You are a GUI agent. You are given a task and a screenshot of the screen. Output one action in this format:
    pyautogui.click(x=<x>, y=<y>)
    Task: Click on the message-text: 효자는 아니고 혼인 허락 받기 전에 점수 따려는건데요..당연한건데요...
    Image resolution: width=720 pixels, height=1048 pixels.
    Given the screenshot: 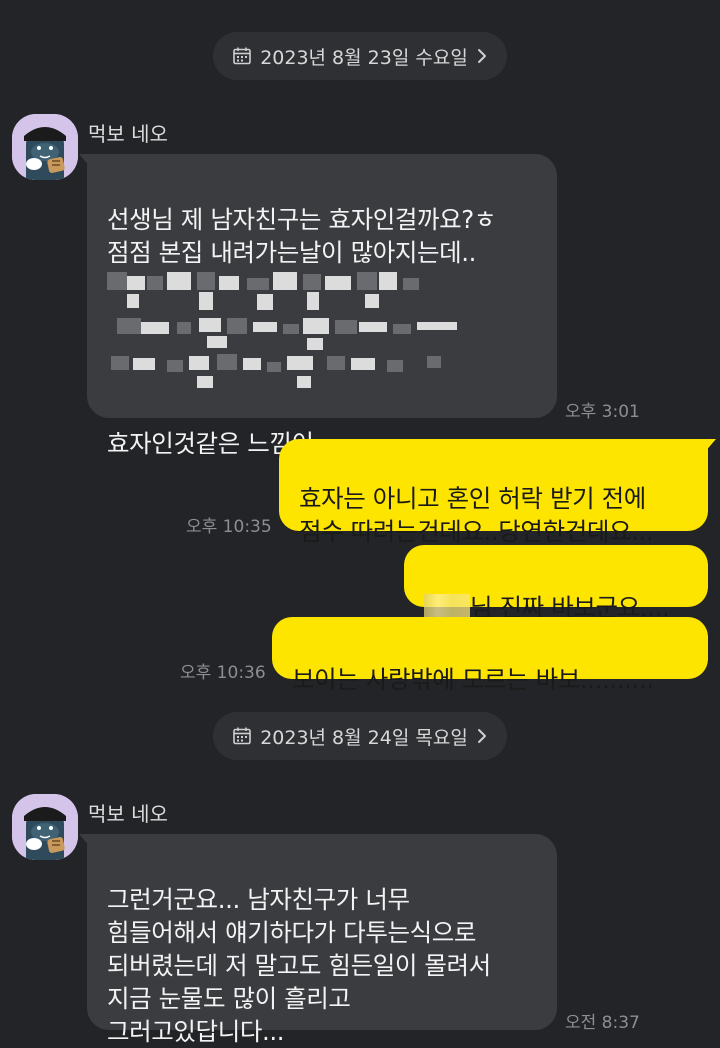 What is the action you would take?
    pyautogui.click(x=476, y=515)
    